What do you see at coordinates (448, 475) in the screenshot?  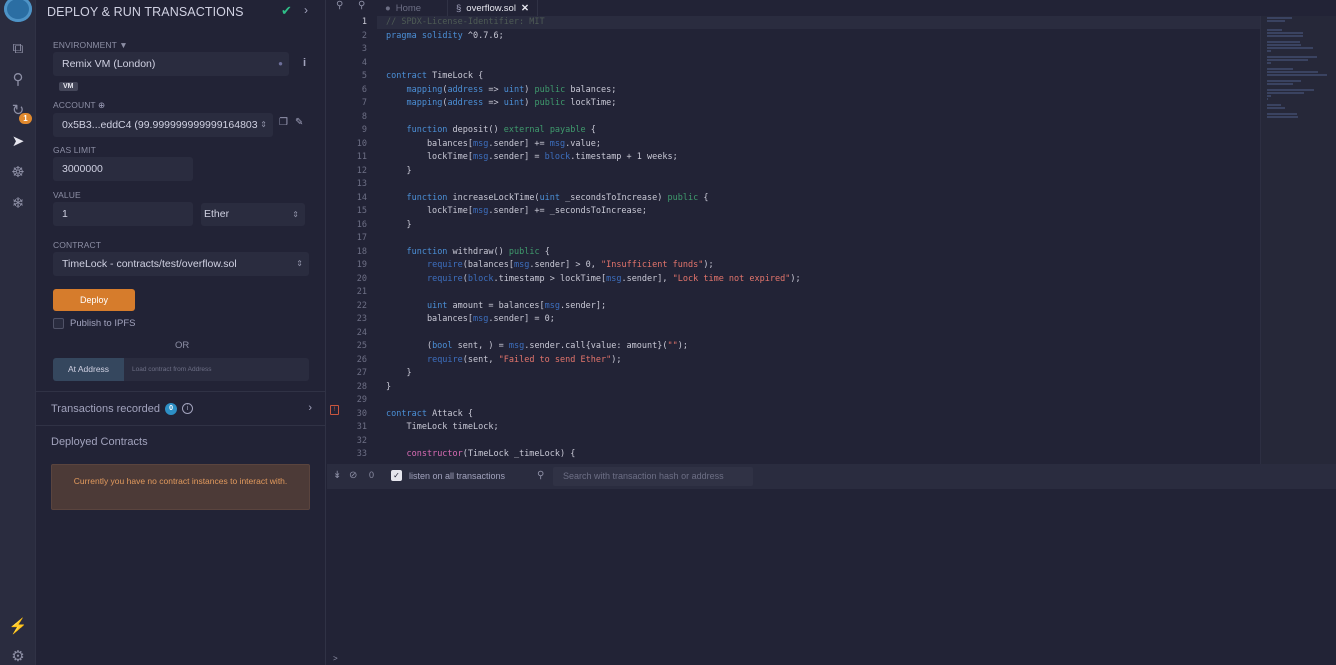 I see `listen-all-option: ✓ listen on all transactions` at bounding box center [448, 475].